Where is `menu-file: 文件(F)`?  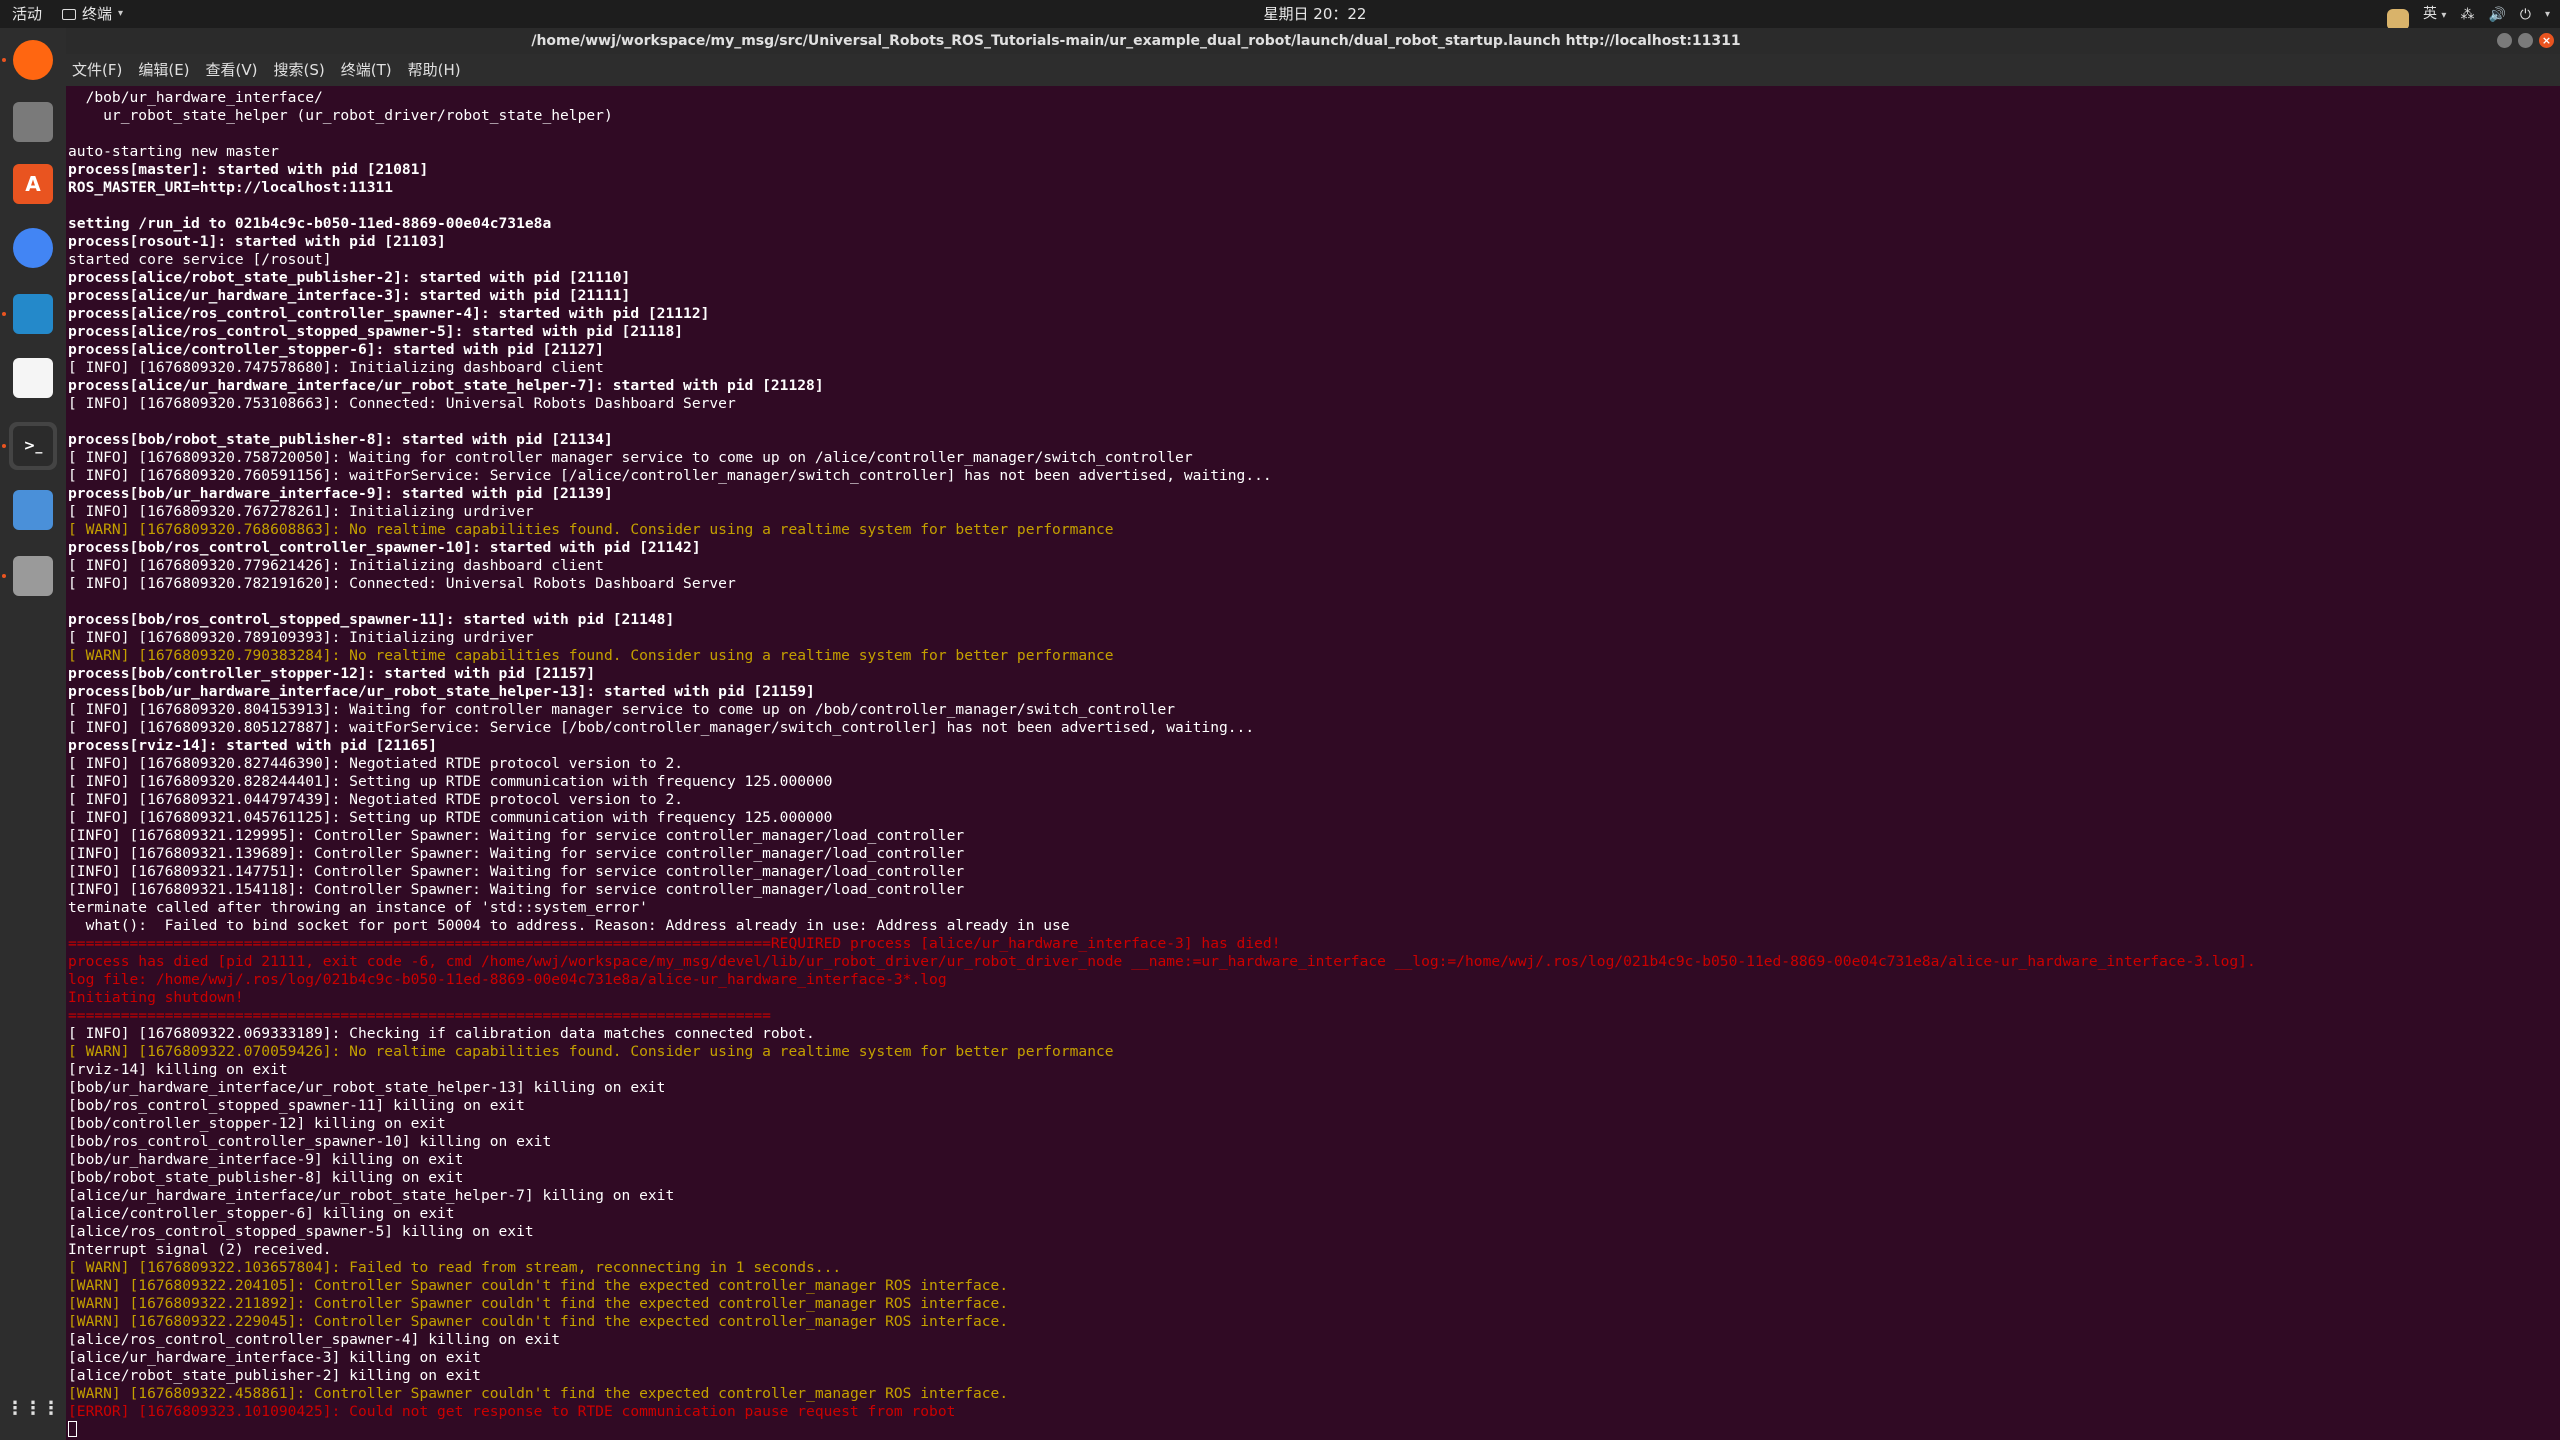 menu-file: 文件(F) is located at coordinates (97, 70).